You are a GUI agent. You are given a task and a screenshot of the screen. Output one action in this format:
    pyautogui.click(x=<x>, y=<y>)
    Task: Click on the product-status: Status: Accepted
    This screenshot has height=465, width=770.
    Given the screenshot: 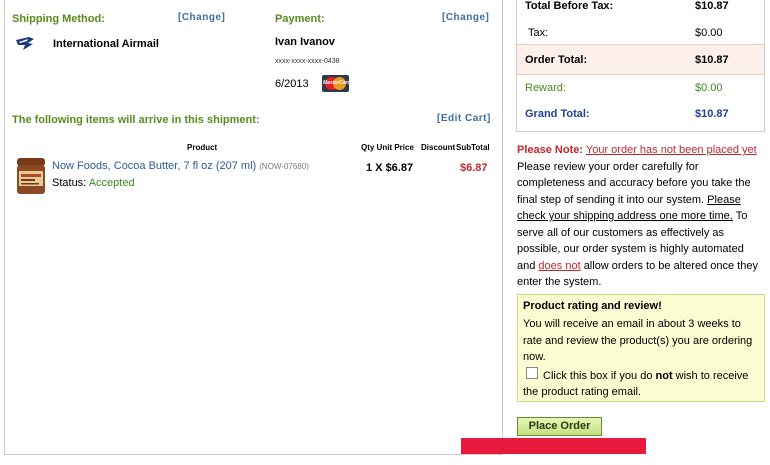 What is the action you would take?
    pyautogui.click(x=93, y=183)
    